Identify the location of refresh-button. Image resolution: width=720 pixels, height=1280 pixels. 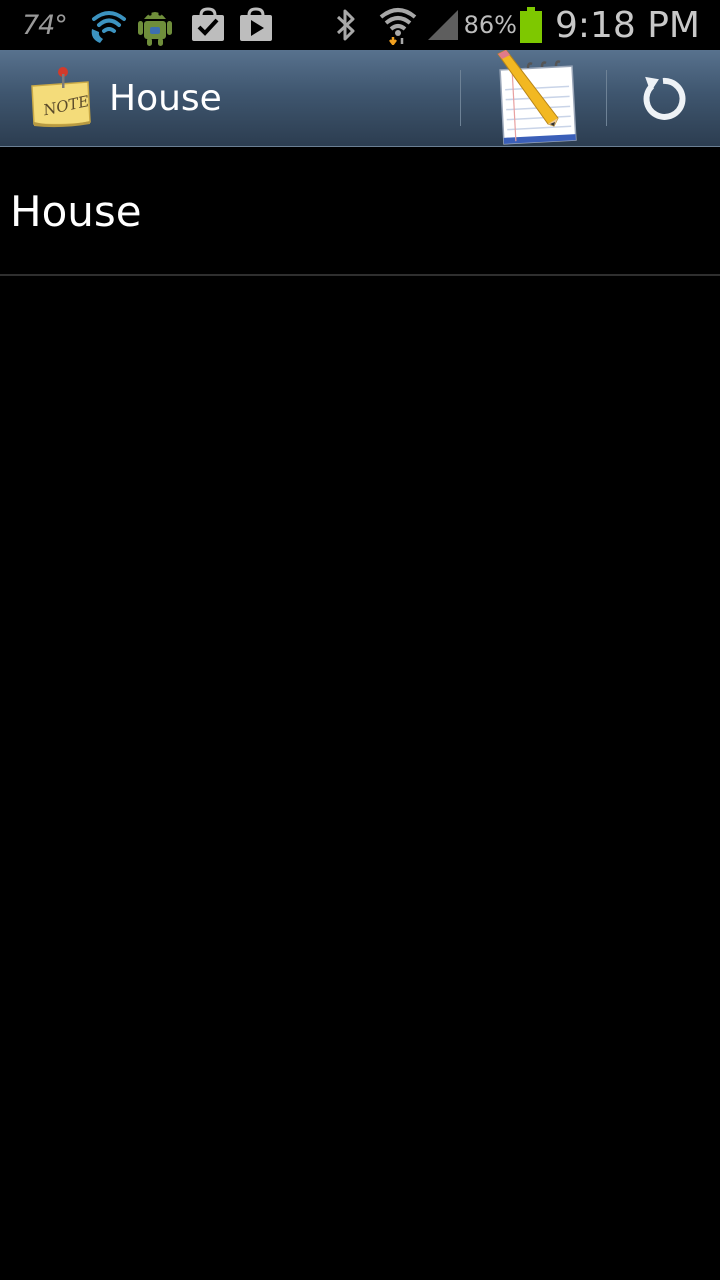
(668, 98).